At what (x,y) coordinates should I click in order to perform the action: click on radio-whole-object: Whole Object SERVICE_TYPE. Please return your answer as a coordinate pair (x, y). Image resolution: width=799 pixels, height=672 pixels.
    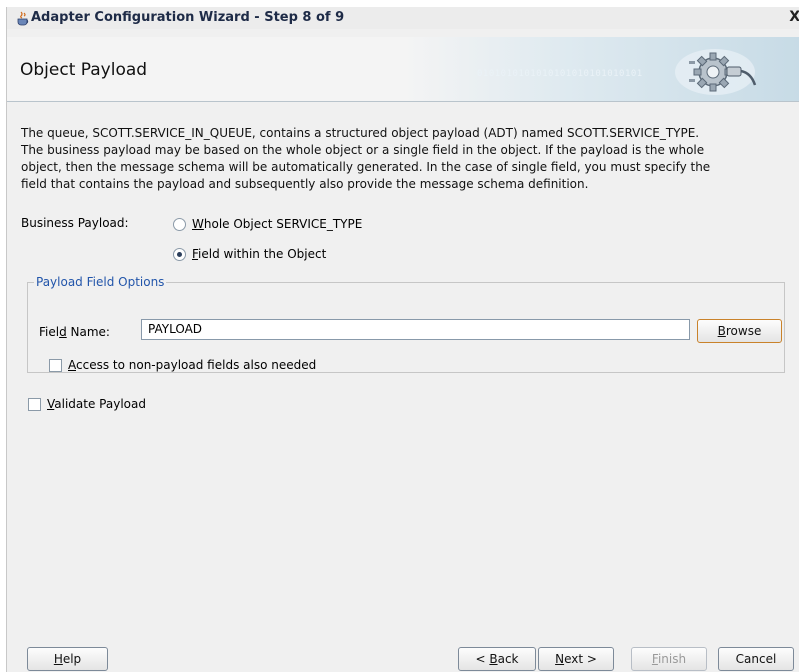
    Looking at the image, I should click on (267, 224).